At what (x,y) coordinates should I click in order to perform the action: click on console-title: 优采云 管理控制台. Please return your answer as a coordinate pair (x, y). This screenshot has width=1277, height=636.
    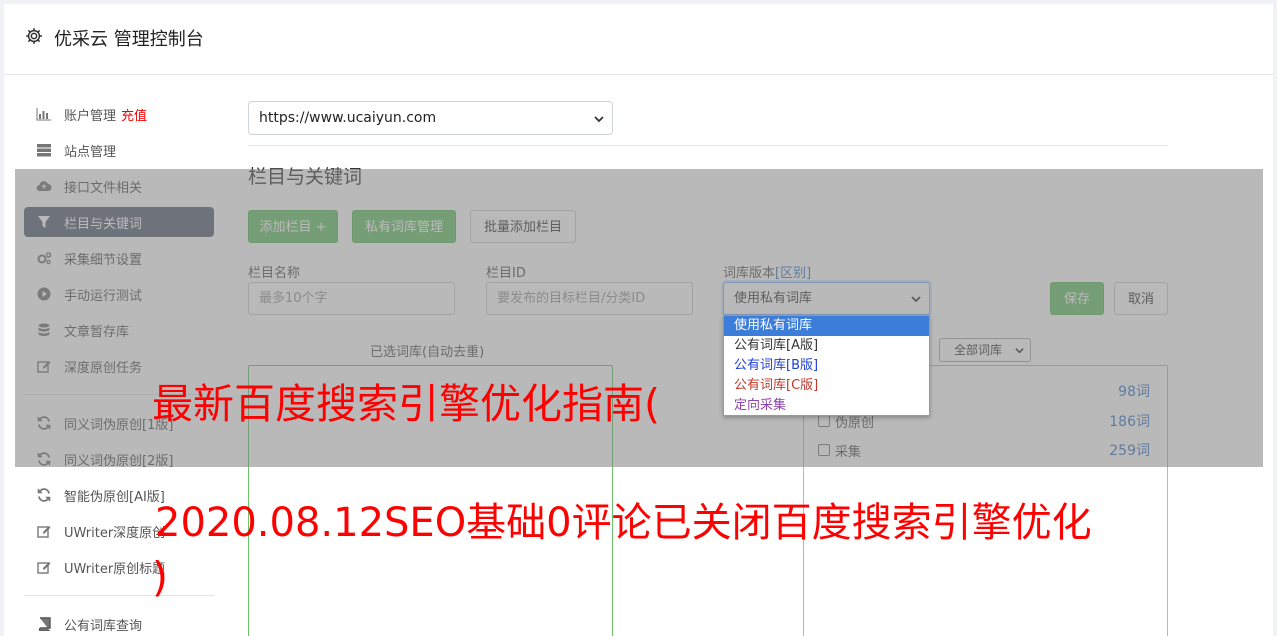
    Looking at the image, I should click on (129, 39).